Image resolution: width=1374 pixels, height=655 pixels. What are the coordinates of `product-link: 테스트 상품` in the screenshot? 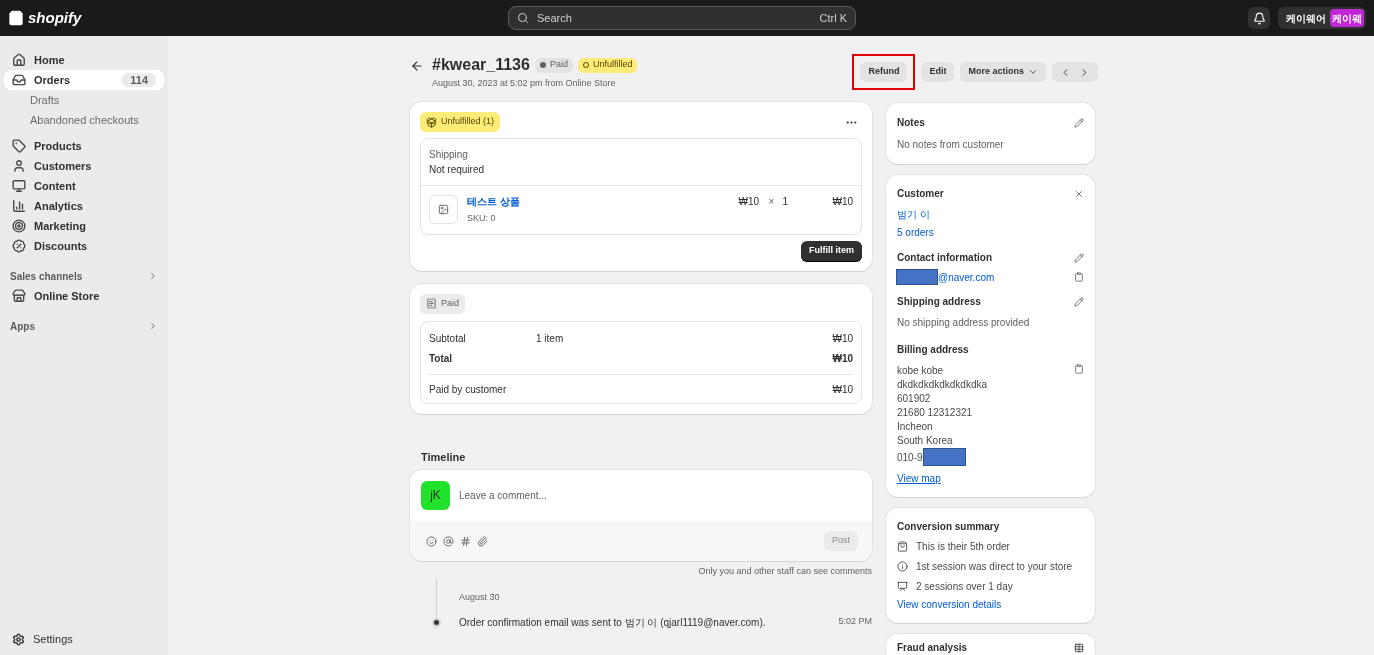 It's located at (603, 201).